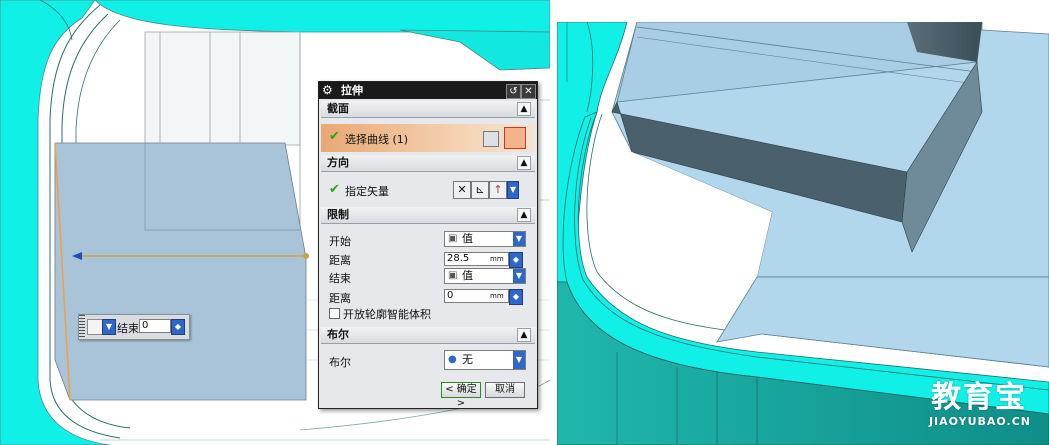 The width and height of the screenshot is (1049, 445). Describe the element at coordinates (387, 314) in the screenshot. I see `open-profile-label: 开放轮廓智能体积` at that location.